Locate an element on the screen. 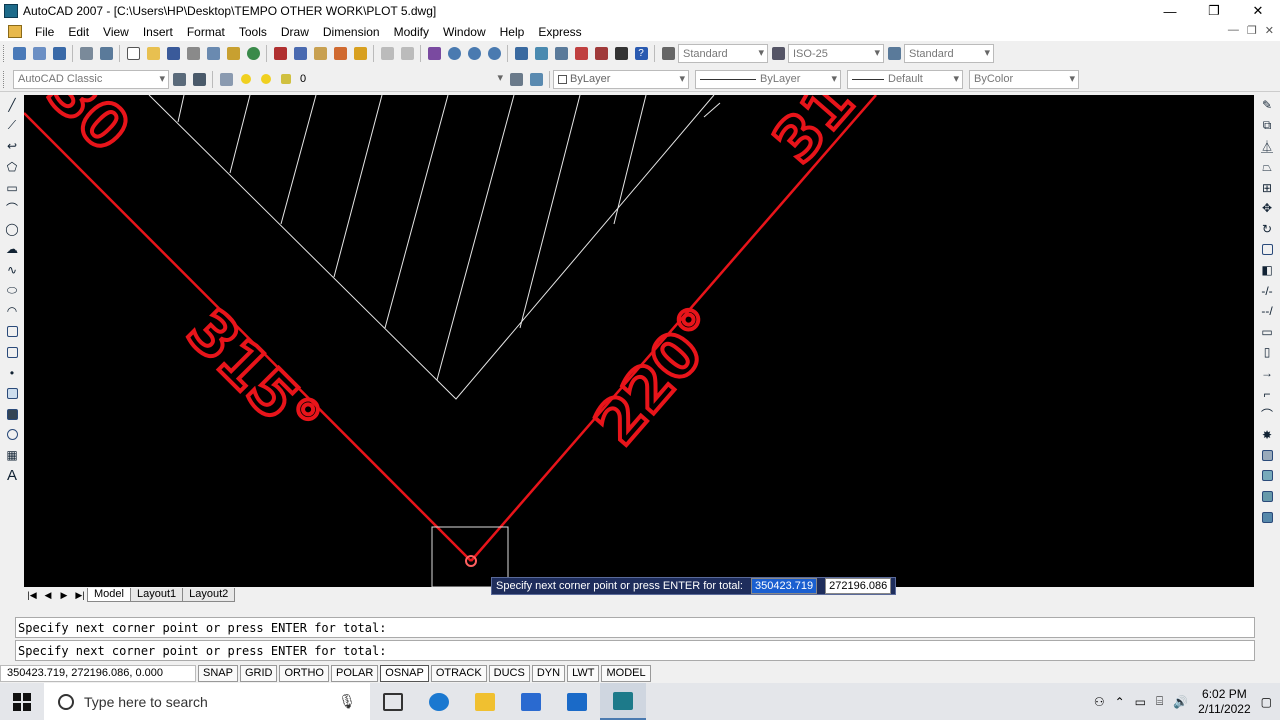  notification-icon: ▢ is located at coordinates (1266, 702).